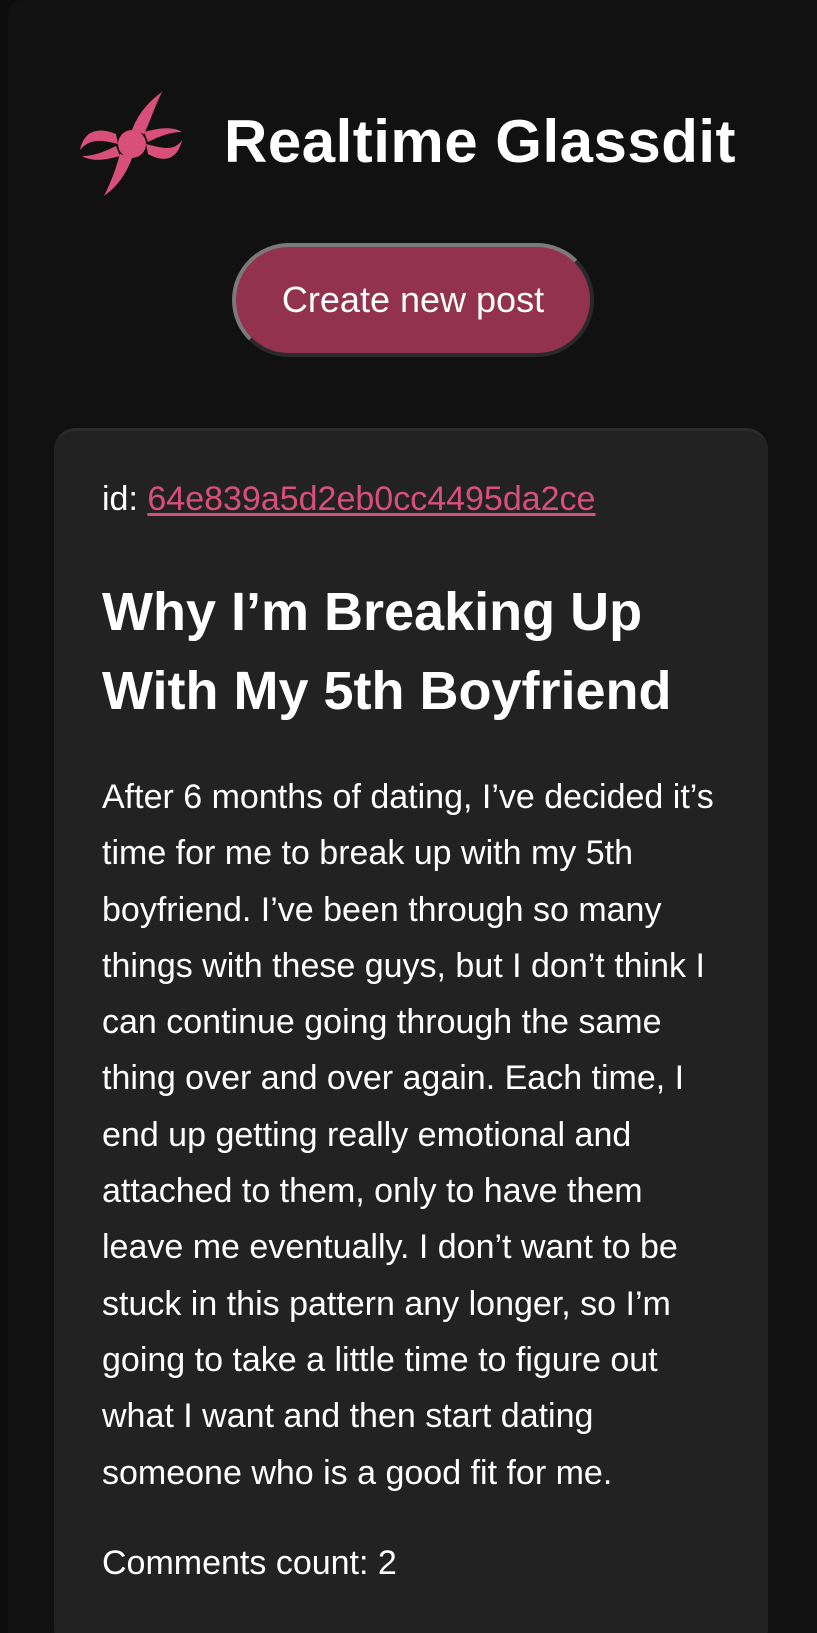 This screenshot has height=1633, width=817. Describe the element at coordinates (131, 144) in the screenshot. I see `swirl-logo-icon` at that location.